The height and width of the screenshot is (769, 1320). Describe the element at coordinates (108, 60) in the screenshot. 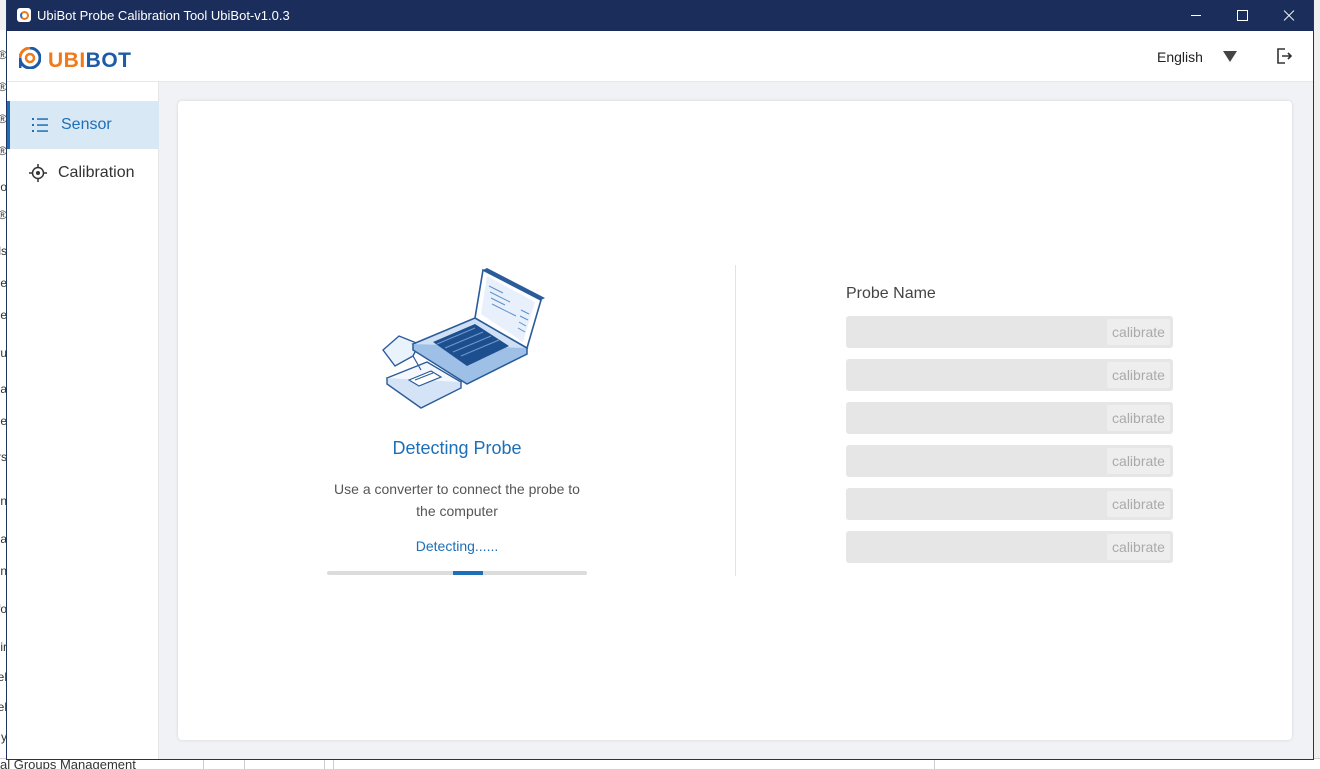

I see `logo-bot: BOT` at that location.